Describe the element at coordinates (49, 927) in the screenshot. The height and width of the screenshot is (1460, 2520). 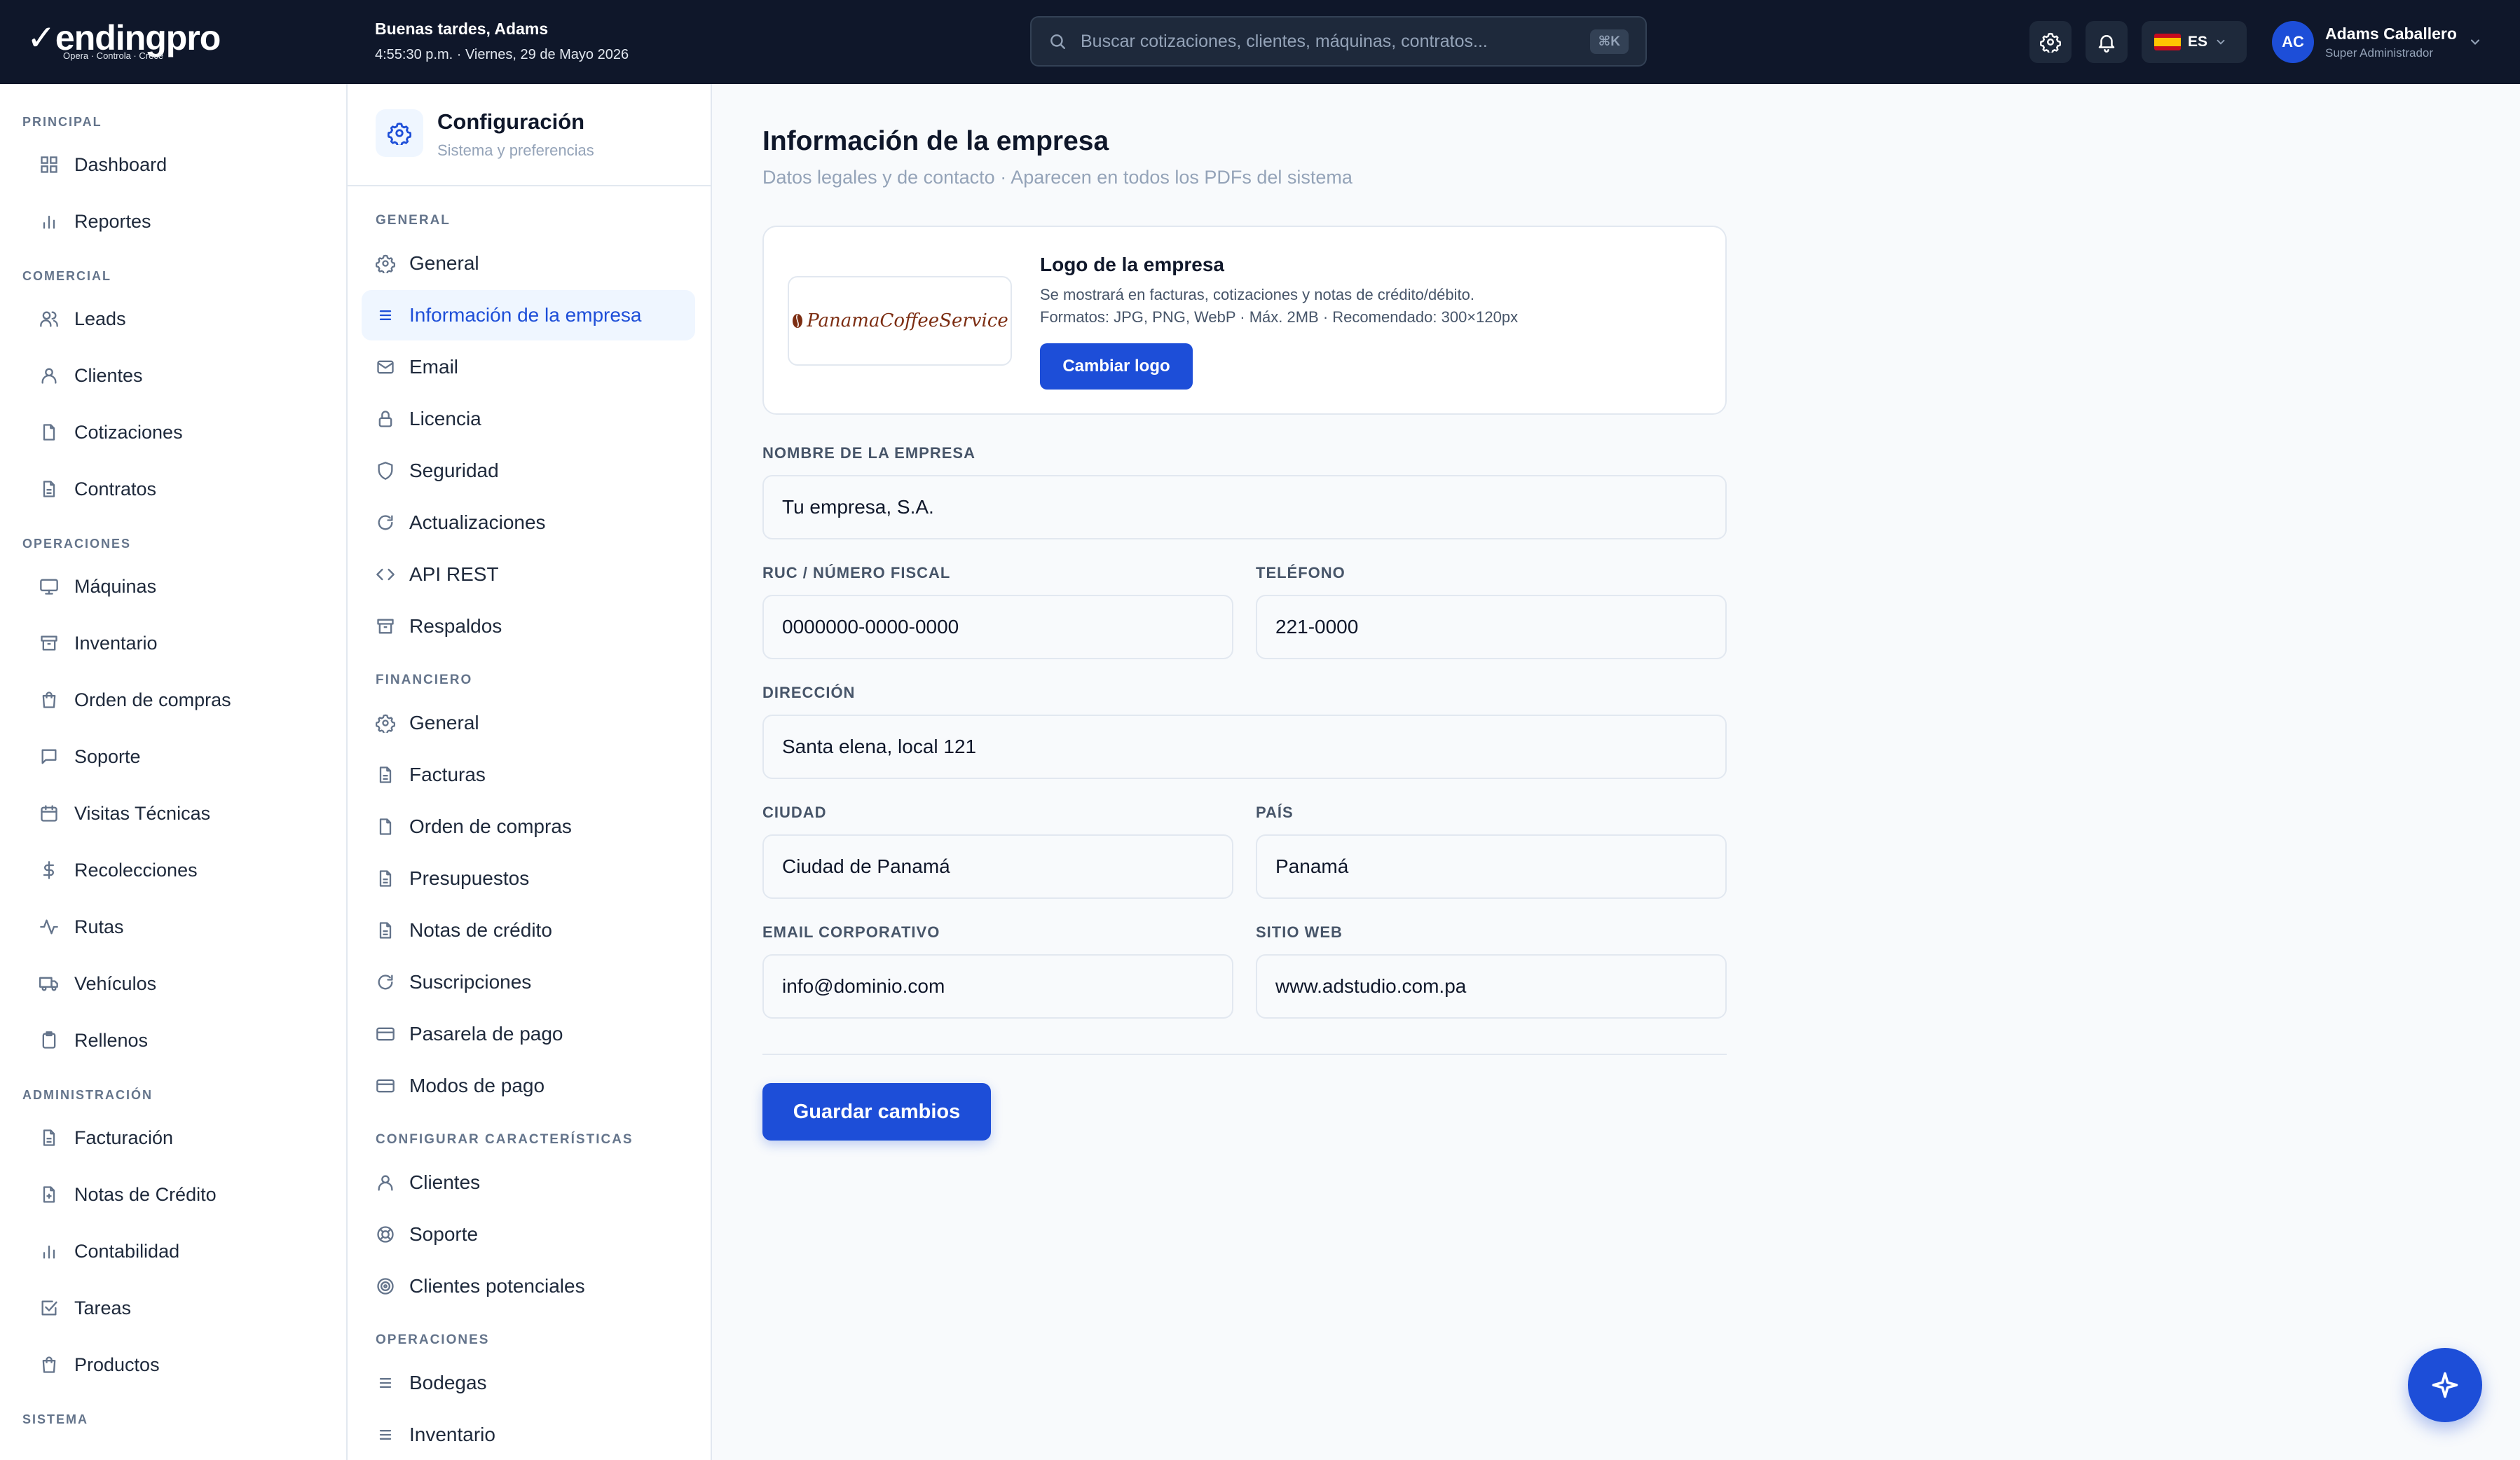
I see `activity-icon` at that location.